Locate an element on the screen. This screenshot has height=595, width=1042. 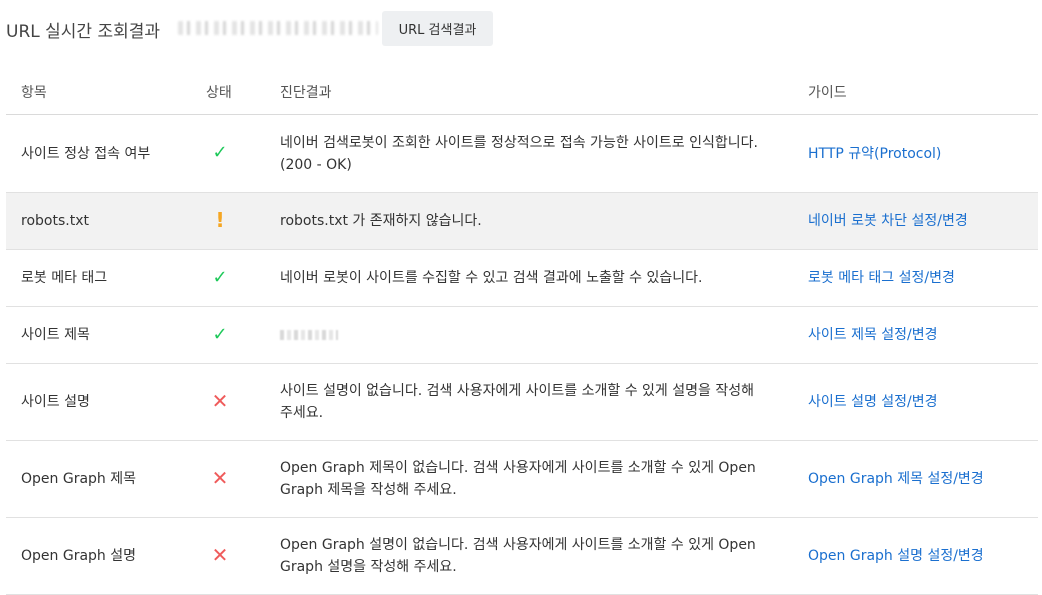
url-search-result-button: URL 검색결과 is located at coordinates (437, 28).